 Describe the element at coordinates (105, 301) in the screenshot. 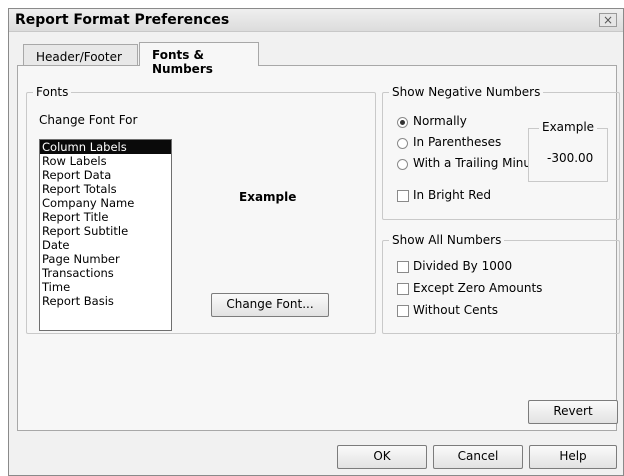

I see `list-item: Report Basis` at that location.